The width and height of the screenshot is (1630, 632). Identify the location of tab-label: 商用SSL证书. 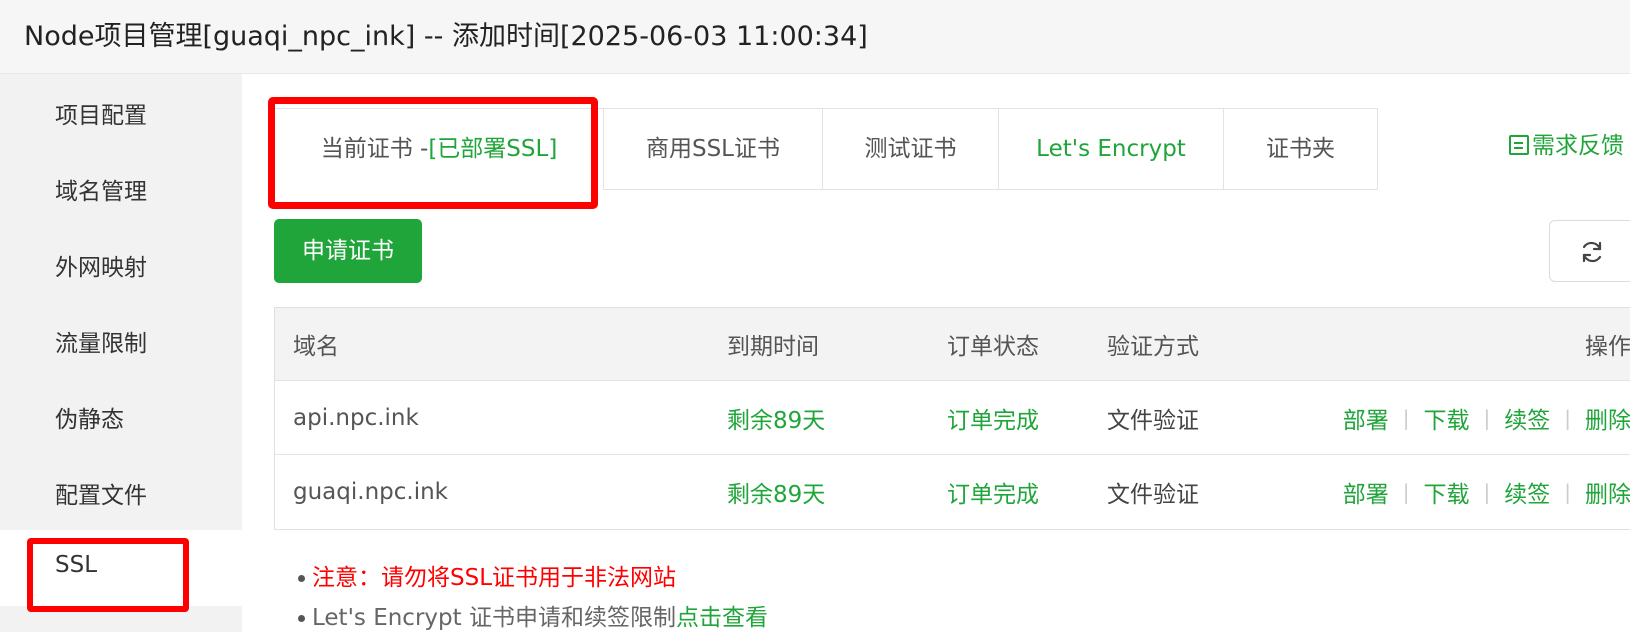
(712, 149).